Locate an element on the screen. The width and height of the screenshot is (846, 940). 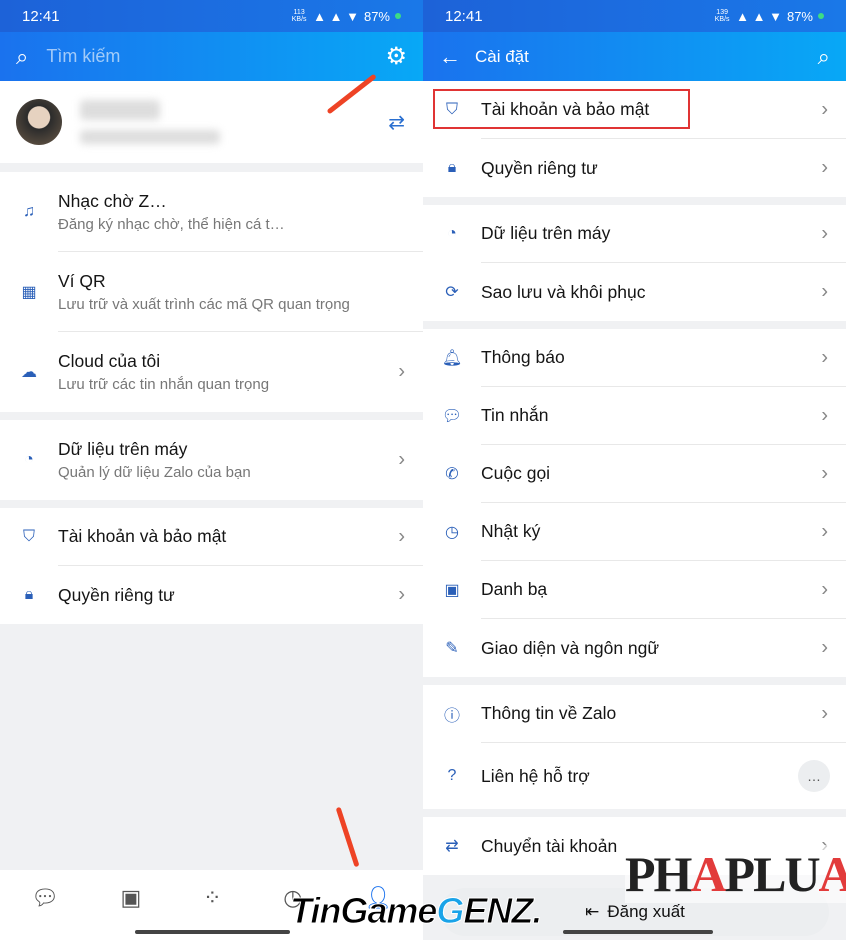
clock-icon: ◷ is located at coordinates (452, 532).